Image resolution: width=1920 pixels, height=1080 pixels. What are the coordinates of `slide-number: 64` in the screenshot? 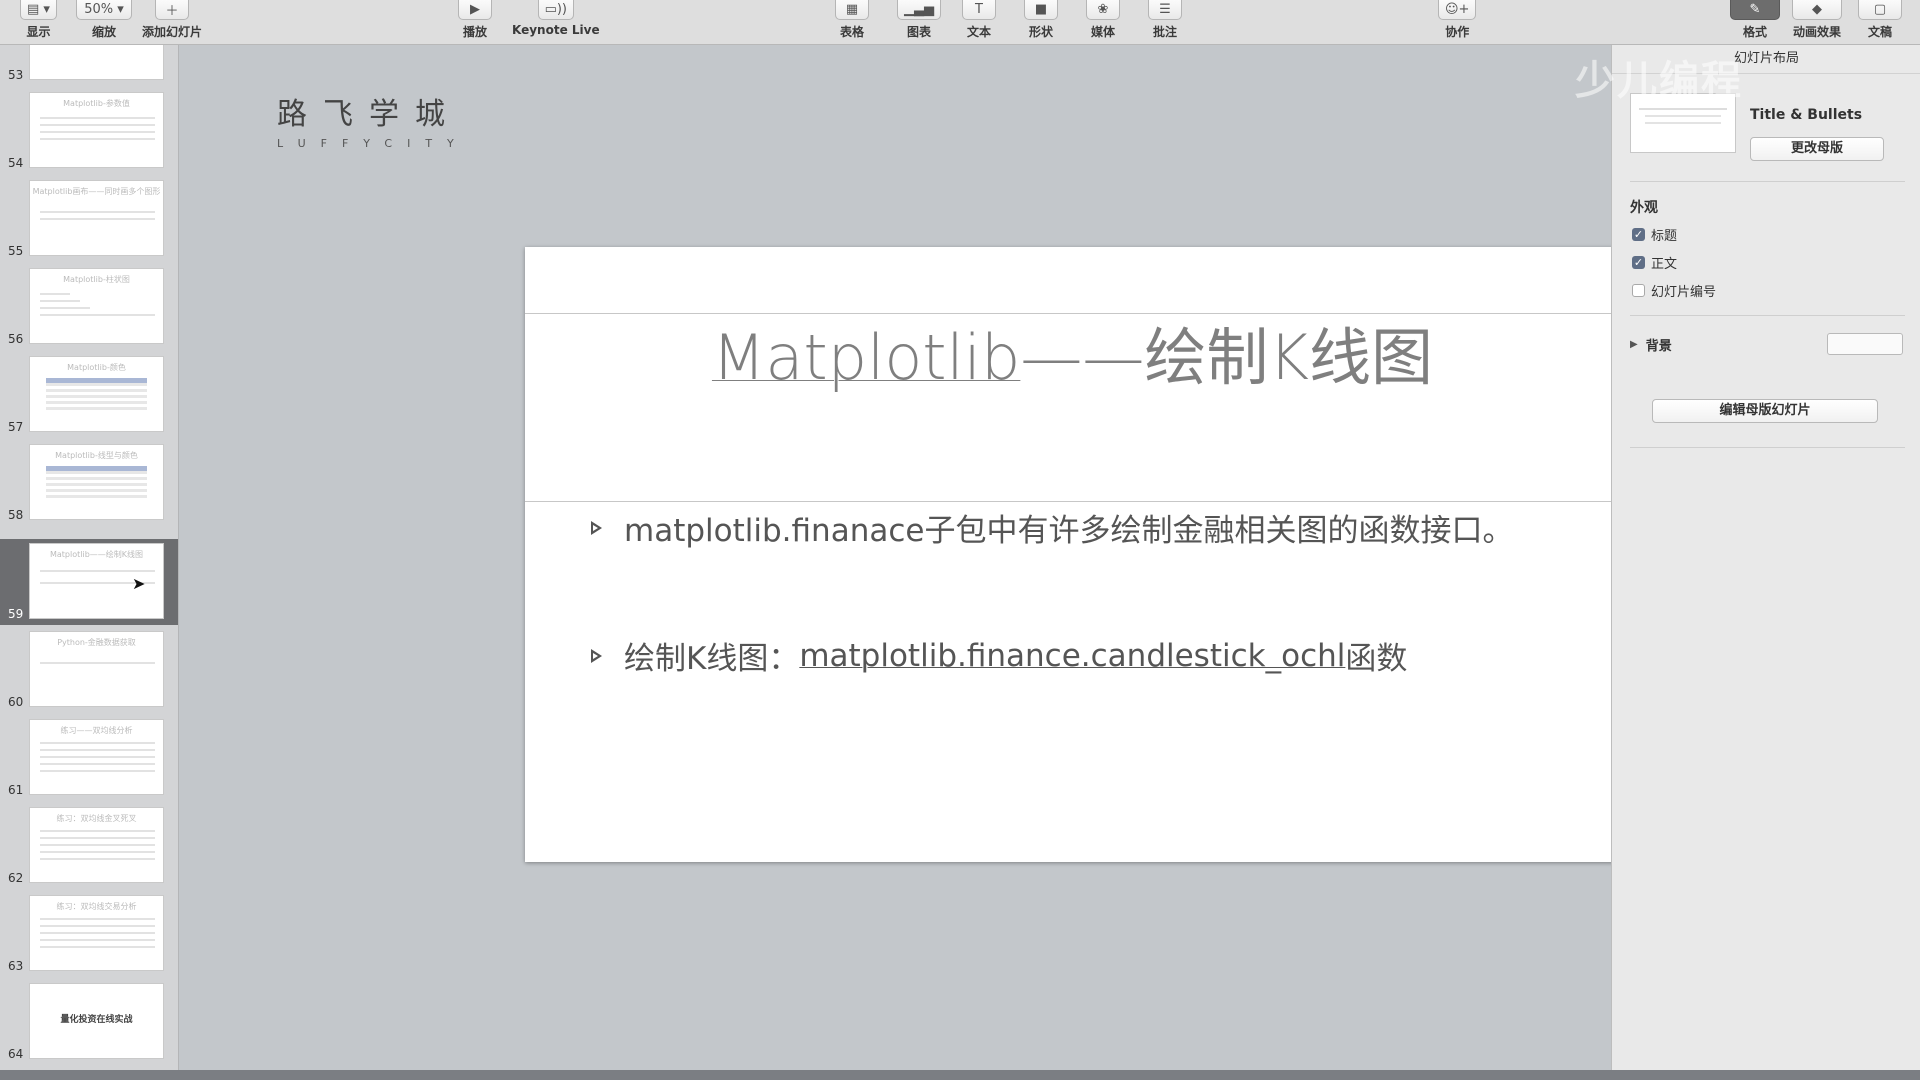 It's located at (16, 1054).